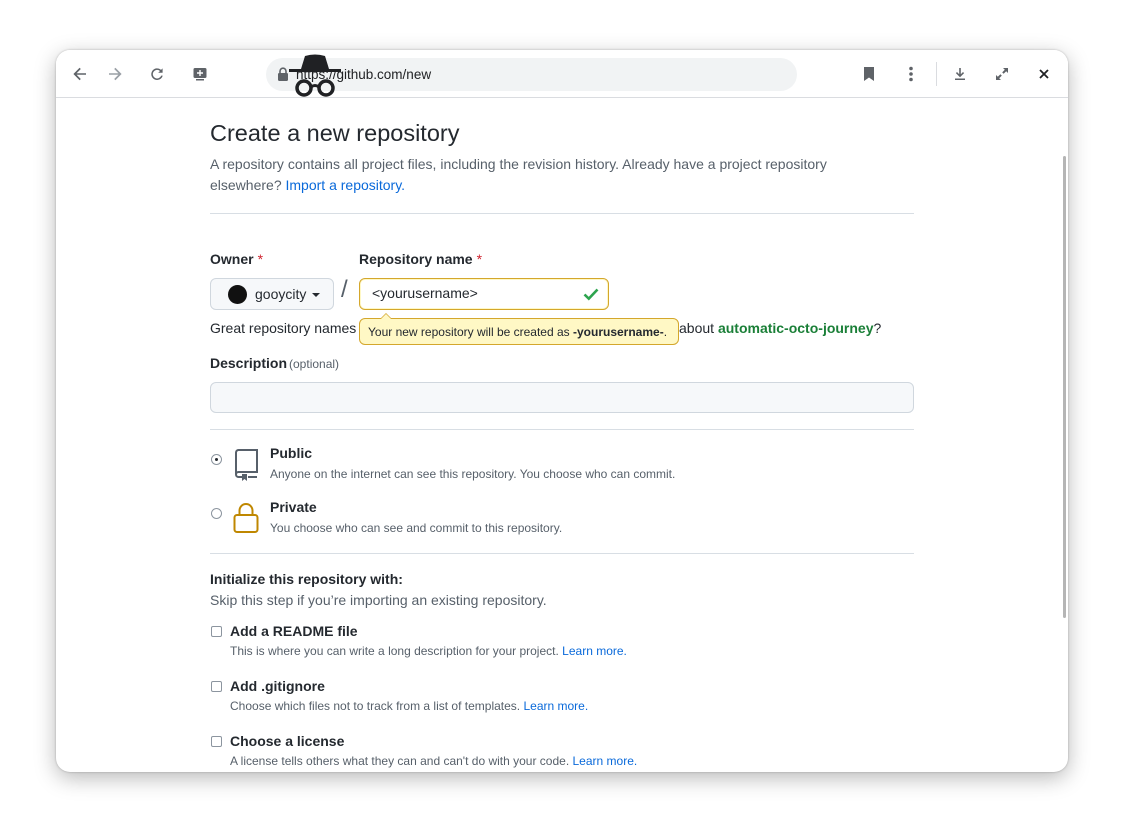  What do you see at coordinates (237, 294) in the screenshot?
I see `avatar` at bounding box center [237, 294].